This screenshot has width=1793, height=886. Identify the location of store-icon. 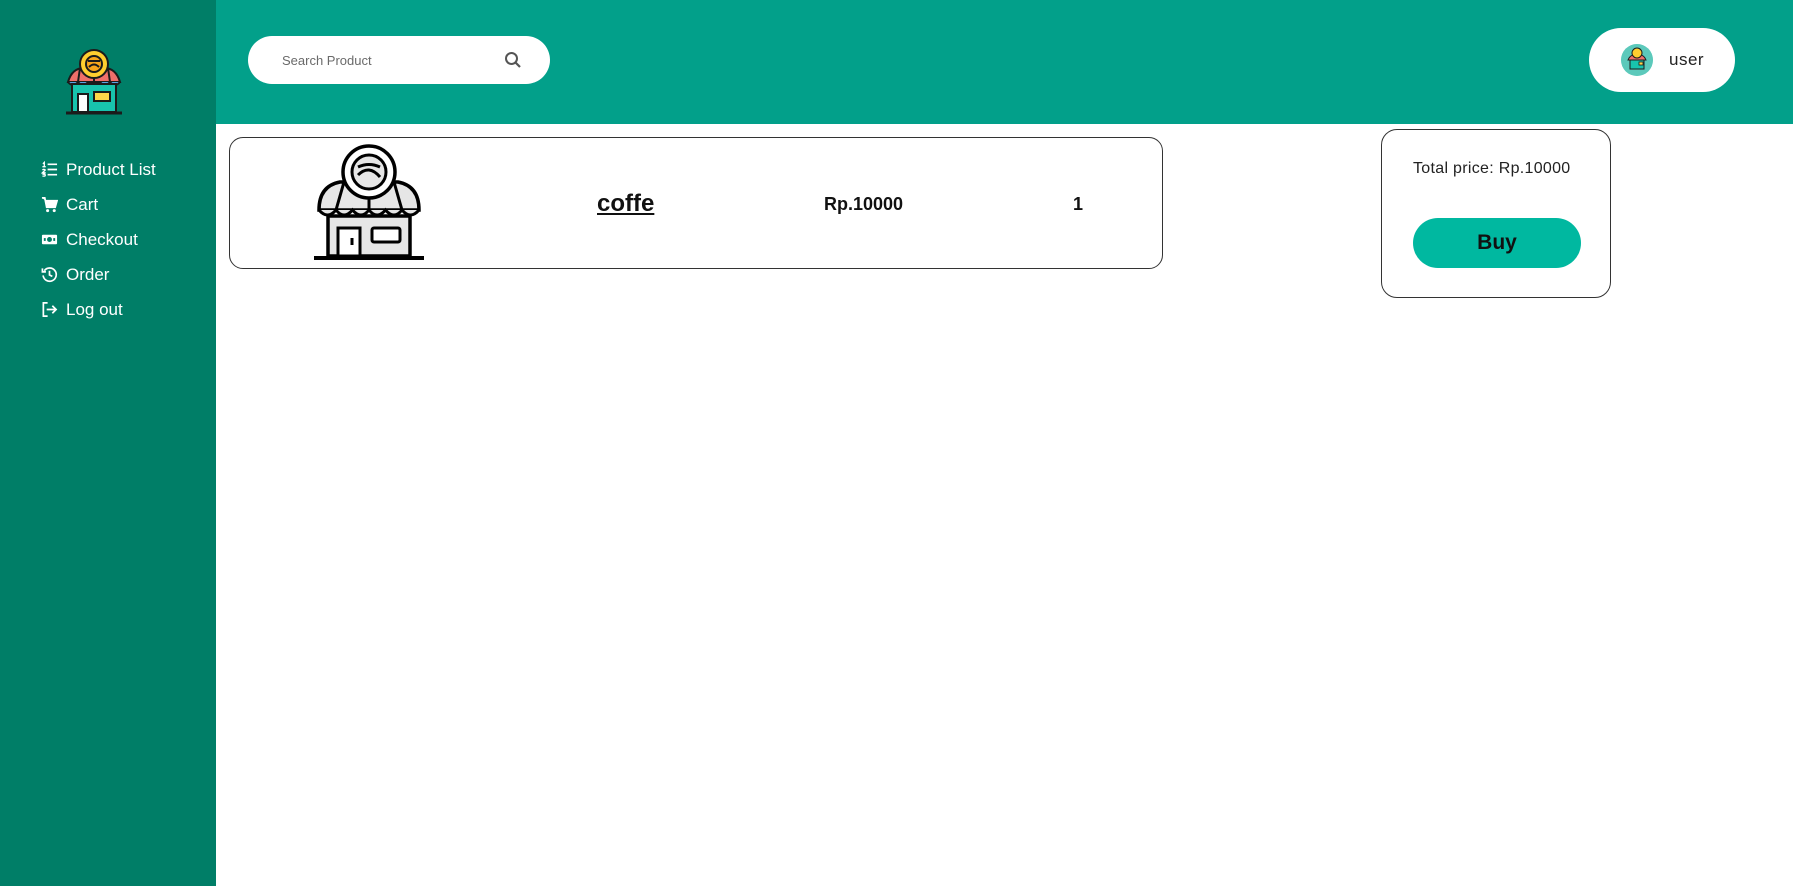
(369, 203).